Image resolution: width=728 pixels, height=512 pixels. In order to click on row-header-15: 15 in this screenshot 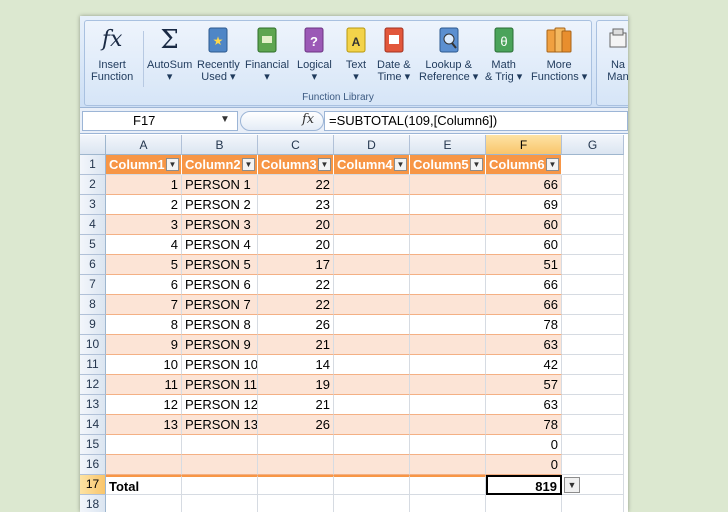, I will do `click(93, 445)`.